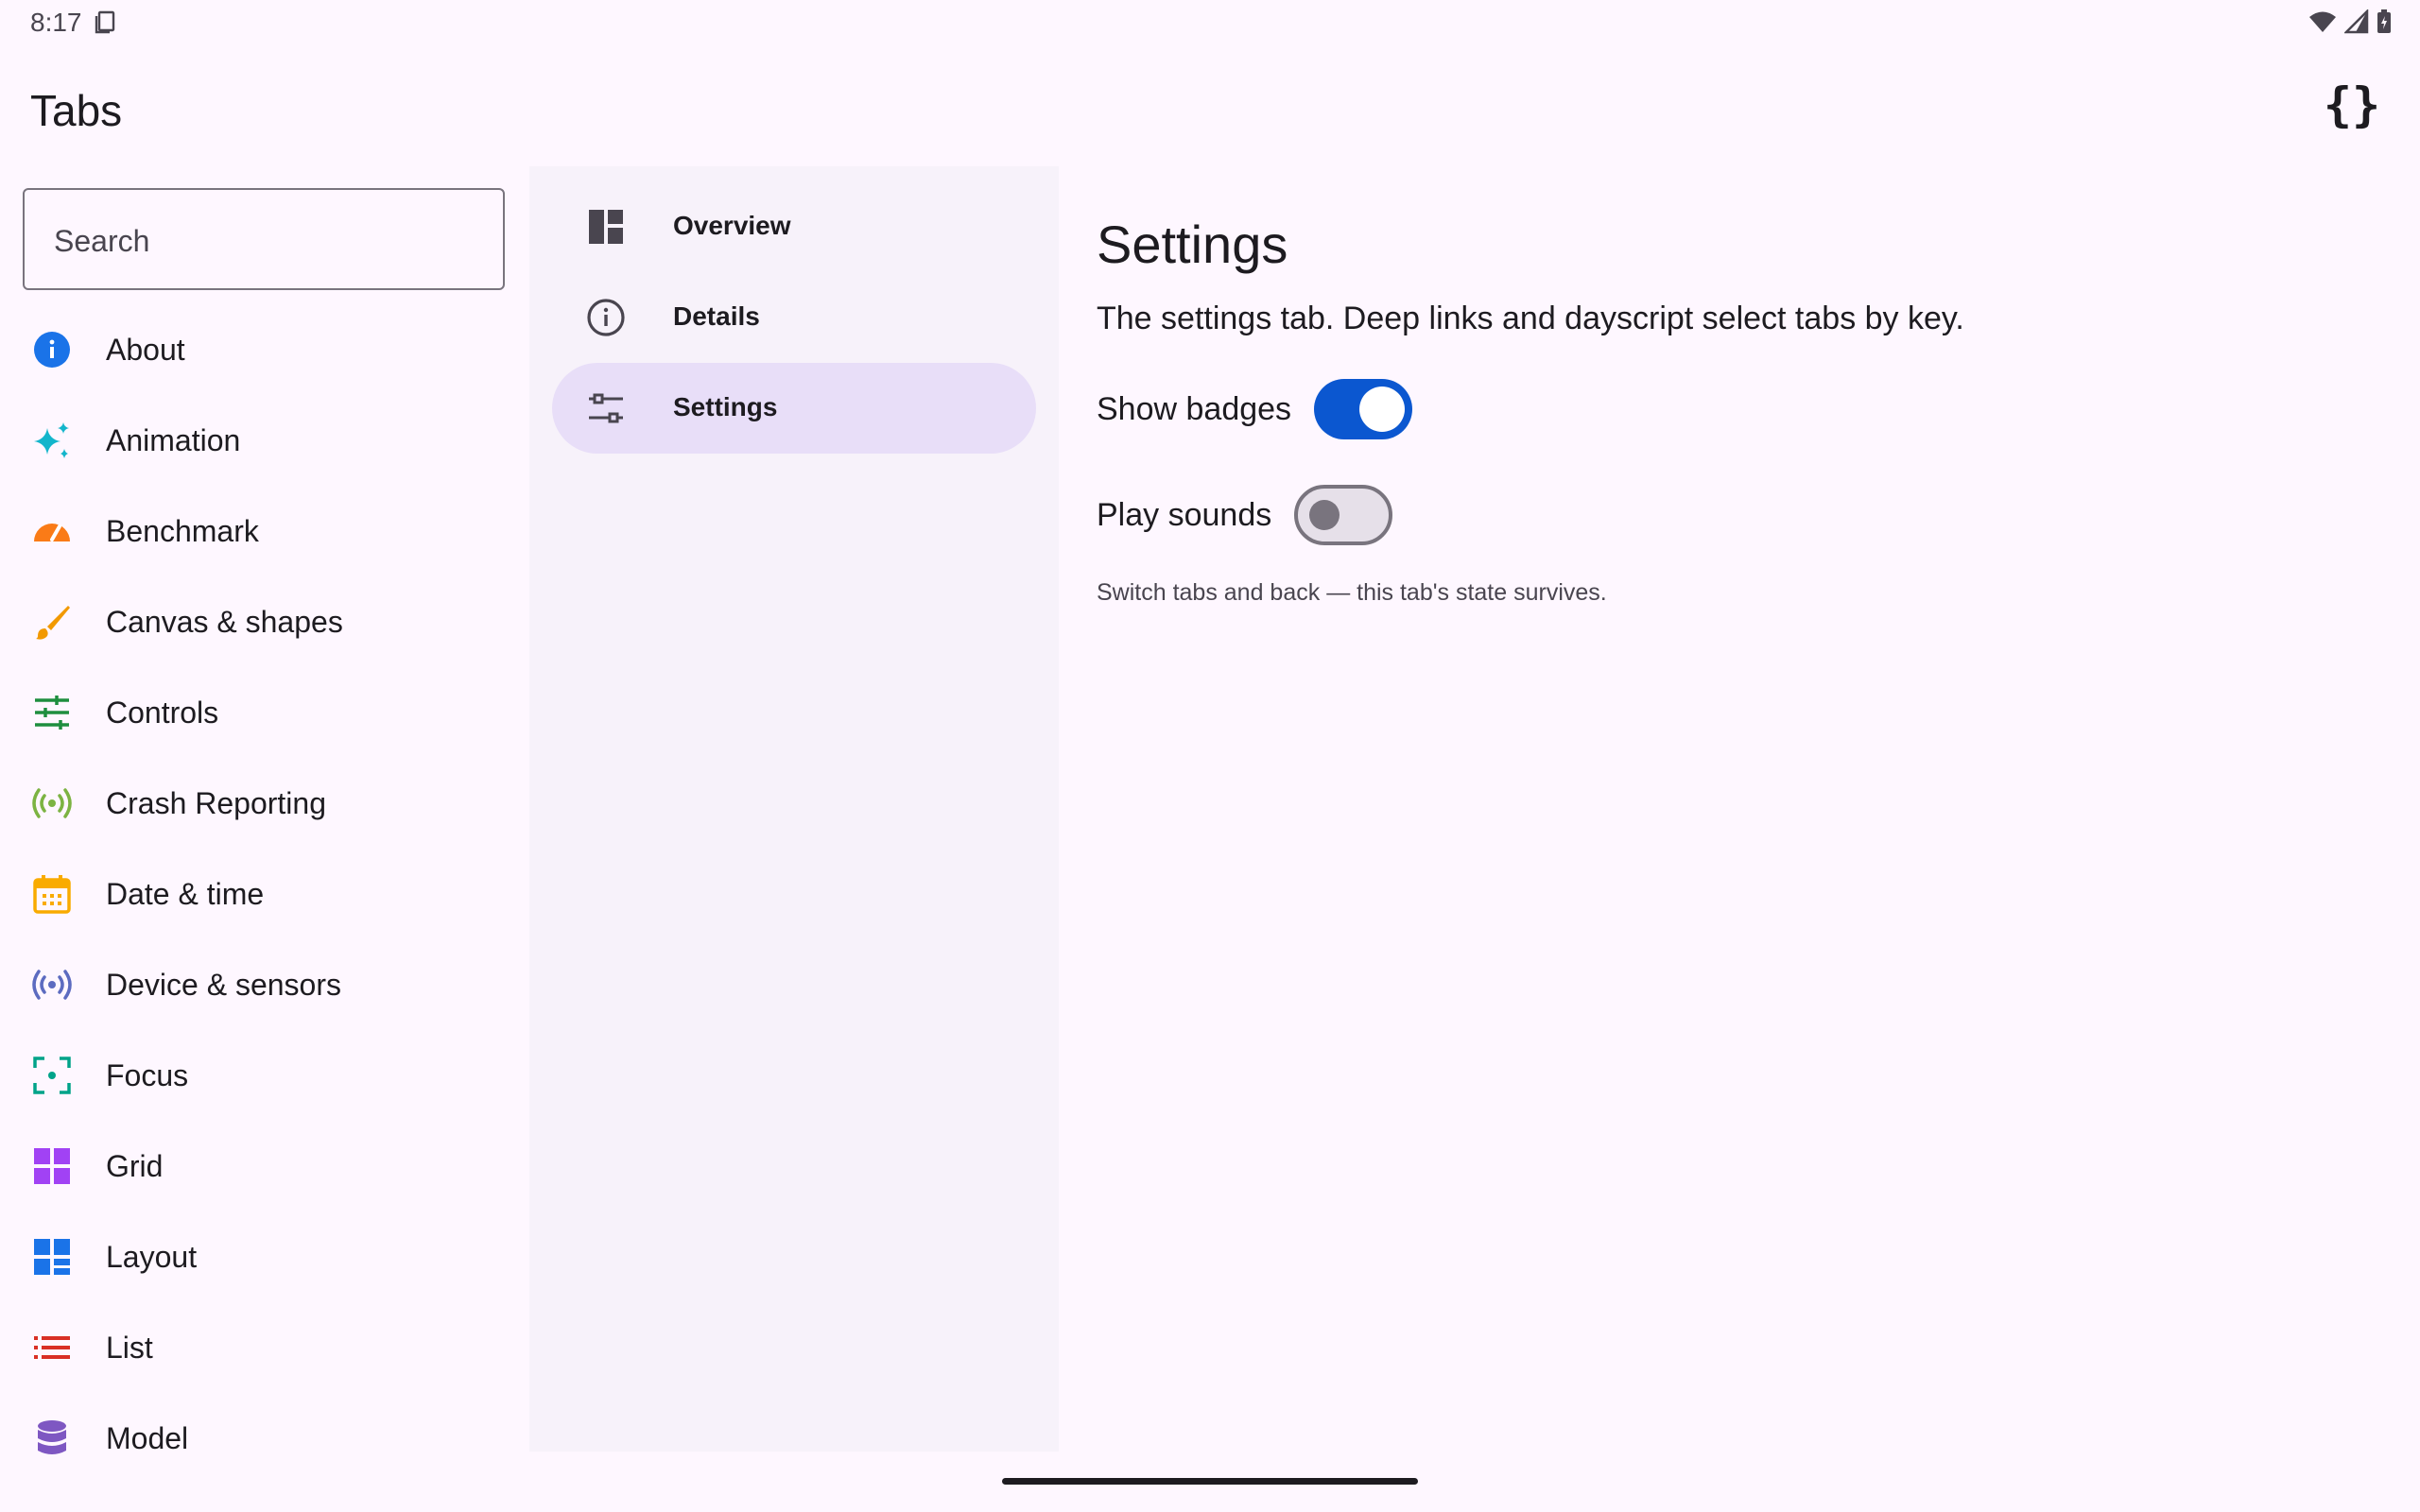 This screenshot has width=2420, height=1512. What do you see at coordinates (1184, 514) in the screenshot?
I see `play-sounds-label: Play sounds` at bounding box center [1184, 514].